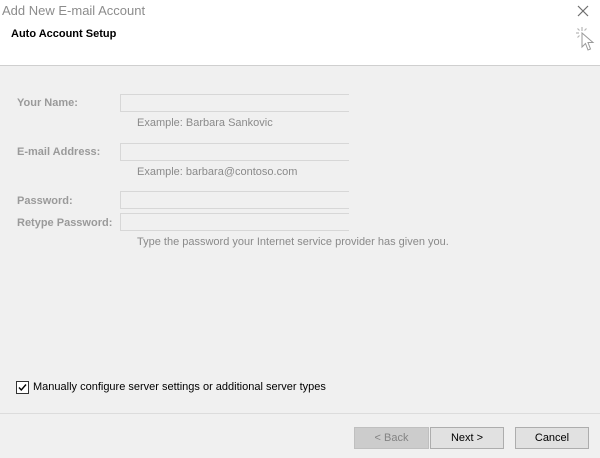  Describe the element at coordinates (234, 152) in the screenshot. I see `email-field` at that location.